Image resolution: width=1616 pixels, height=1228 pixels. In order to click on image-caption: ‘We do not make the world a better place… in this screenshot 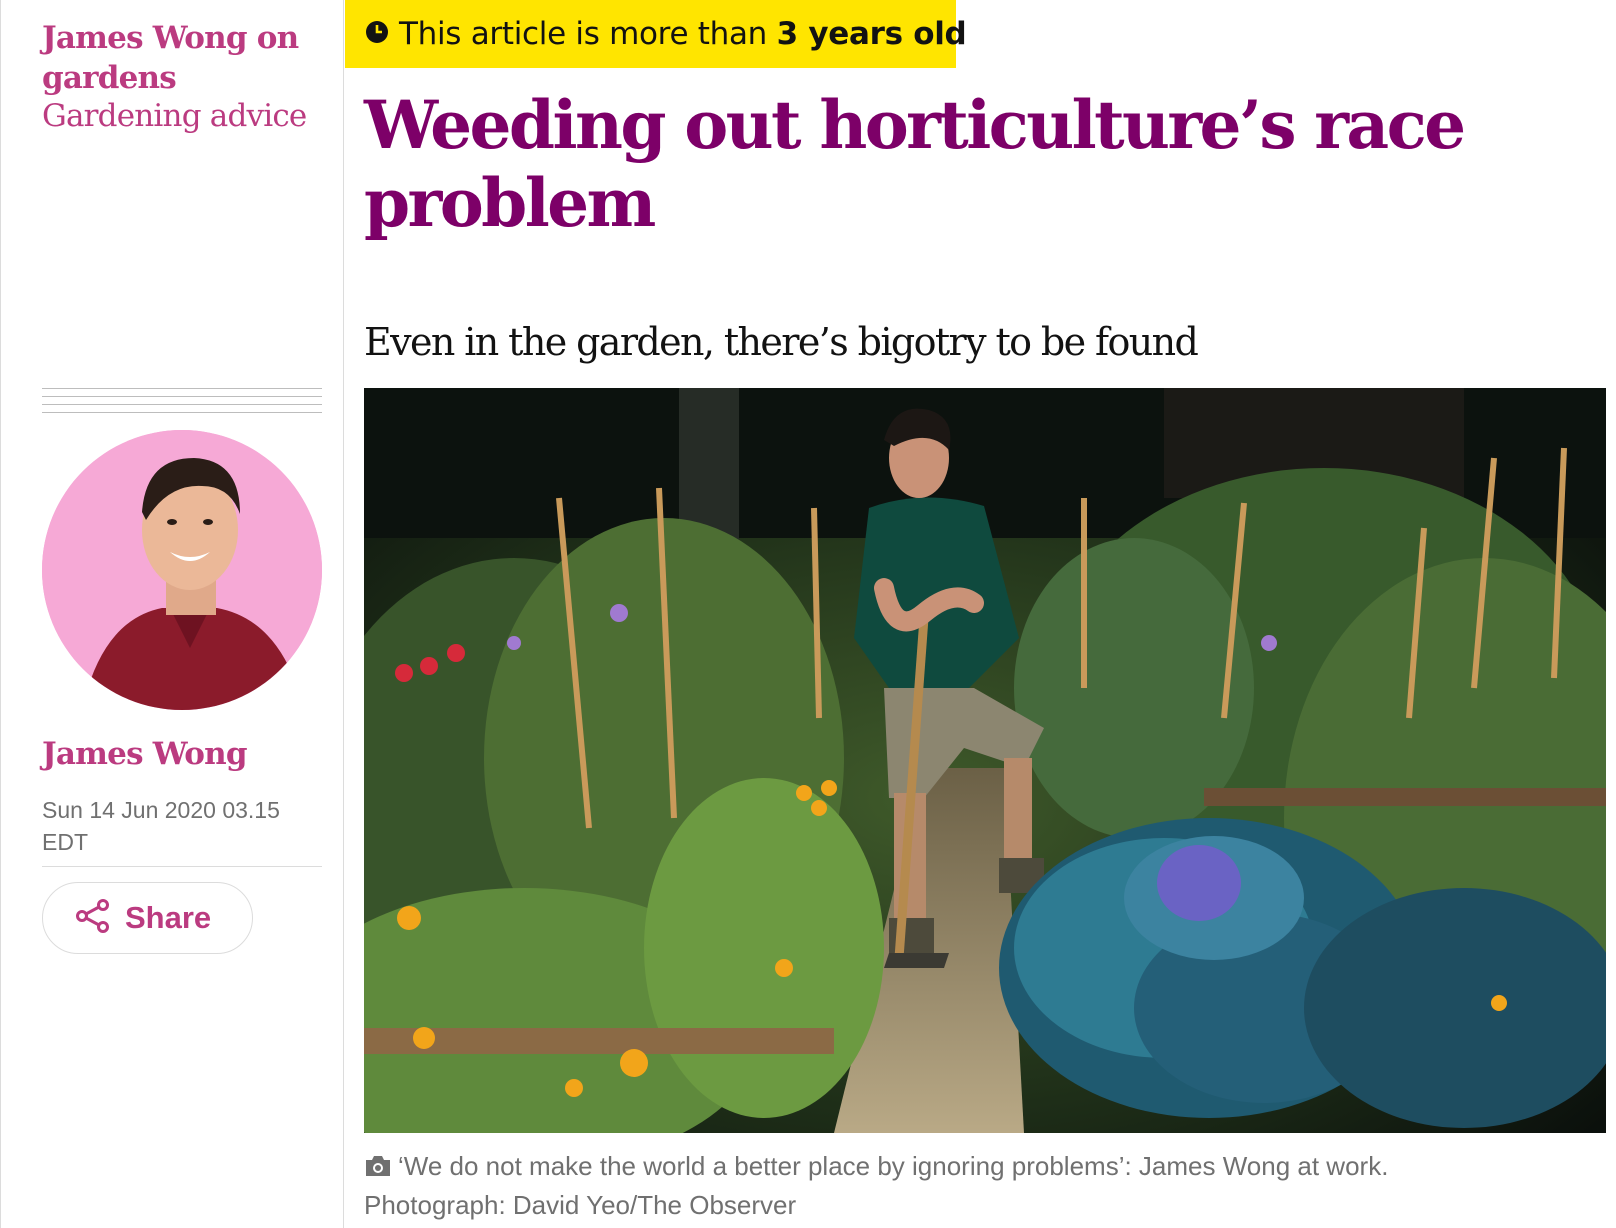, I will do `click(984, 1186)`.